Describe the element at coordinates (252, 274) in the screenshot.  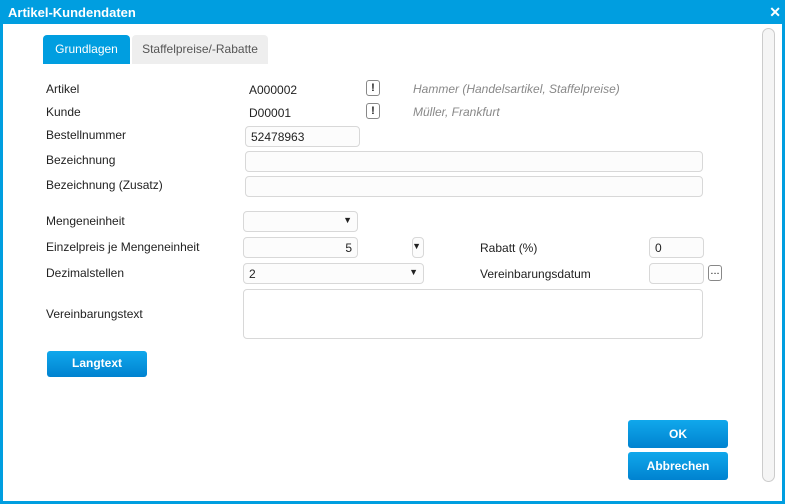
I see `dezimalstellen-value: 2` at that location.